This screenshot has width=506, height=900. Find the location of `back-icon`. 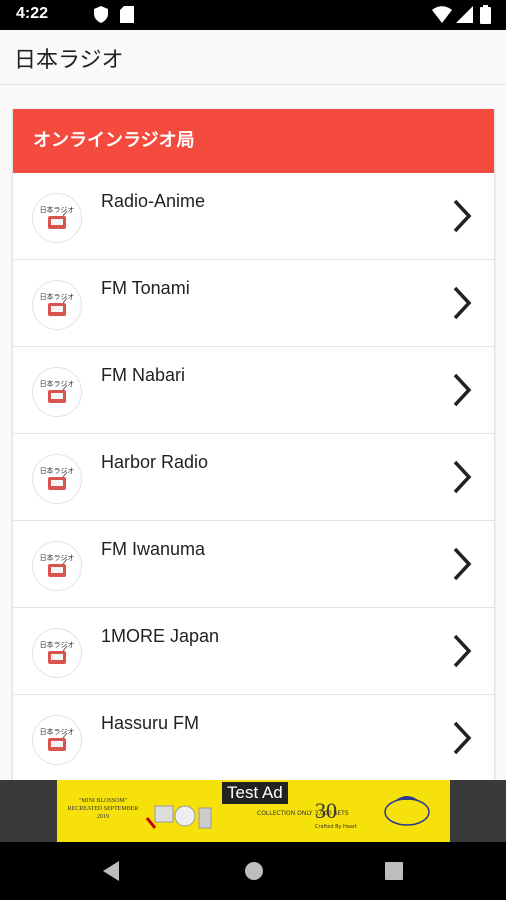

back-icon is located at coordinates (111, 871).